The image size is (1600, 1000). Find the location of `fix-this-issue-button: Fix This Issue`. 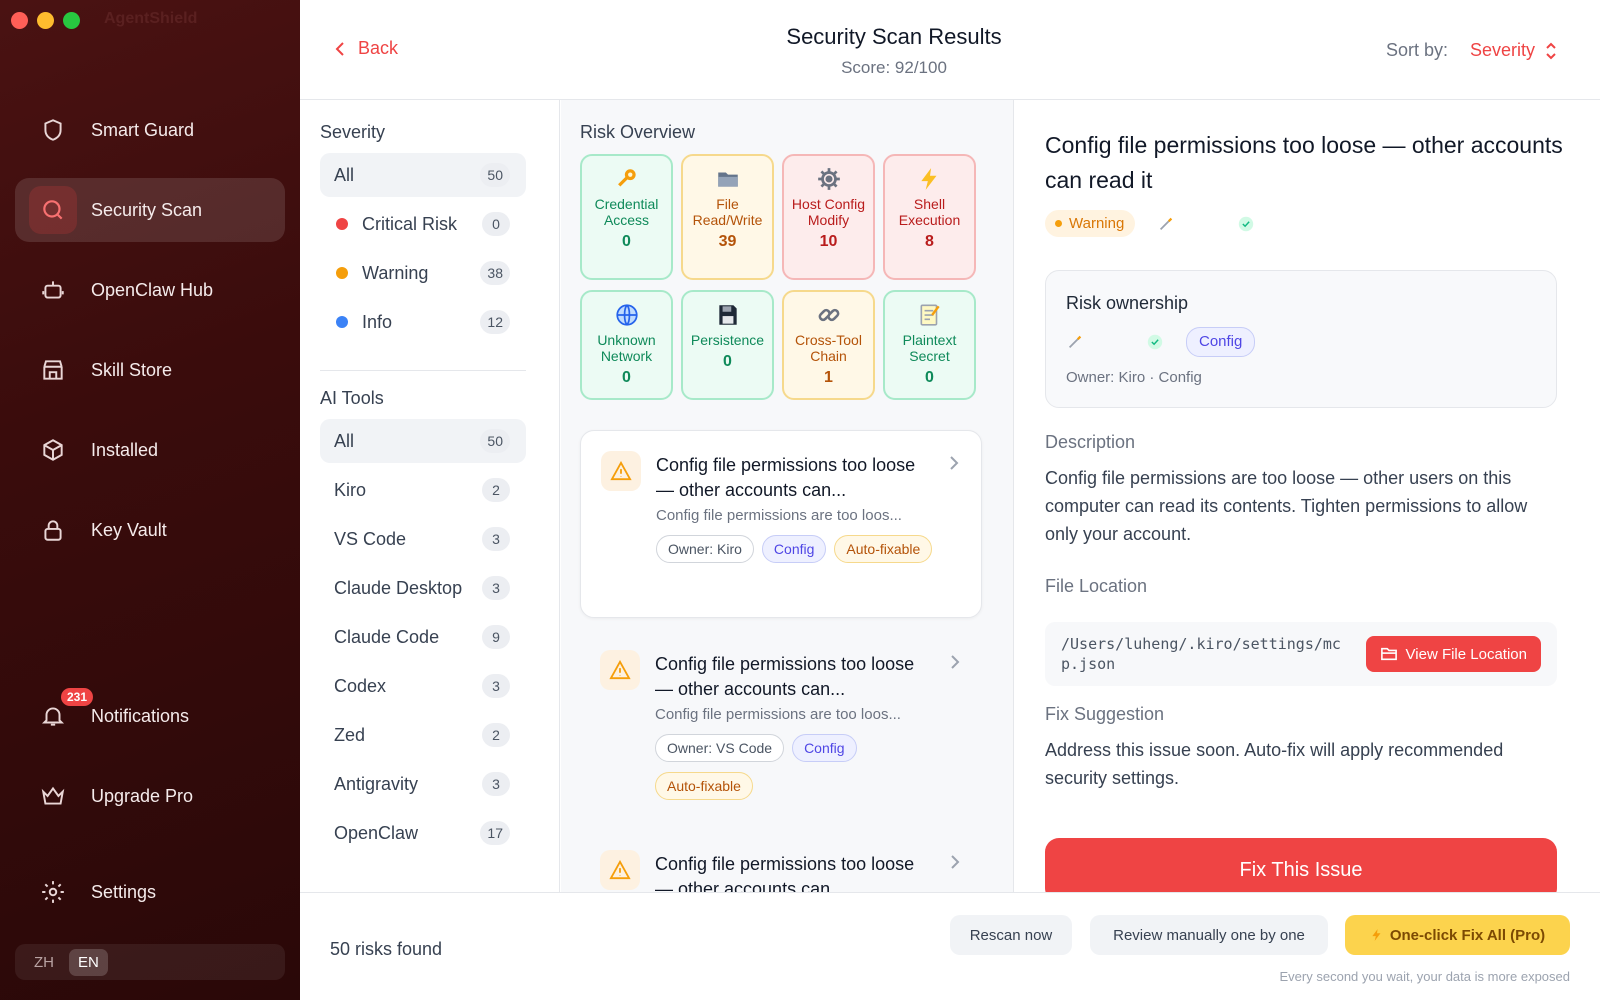

fix-this-issue-button: Fix This Issue is located at coordinates (1301, 865).